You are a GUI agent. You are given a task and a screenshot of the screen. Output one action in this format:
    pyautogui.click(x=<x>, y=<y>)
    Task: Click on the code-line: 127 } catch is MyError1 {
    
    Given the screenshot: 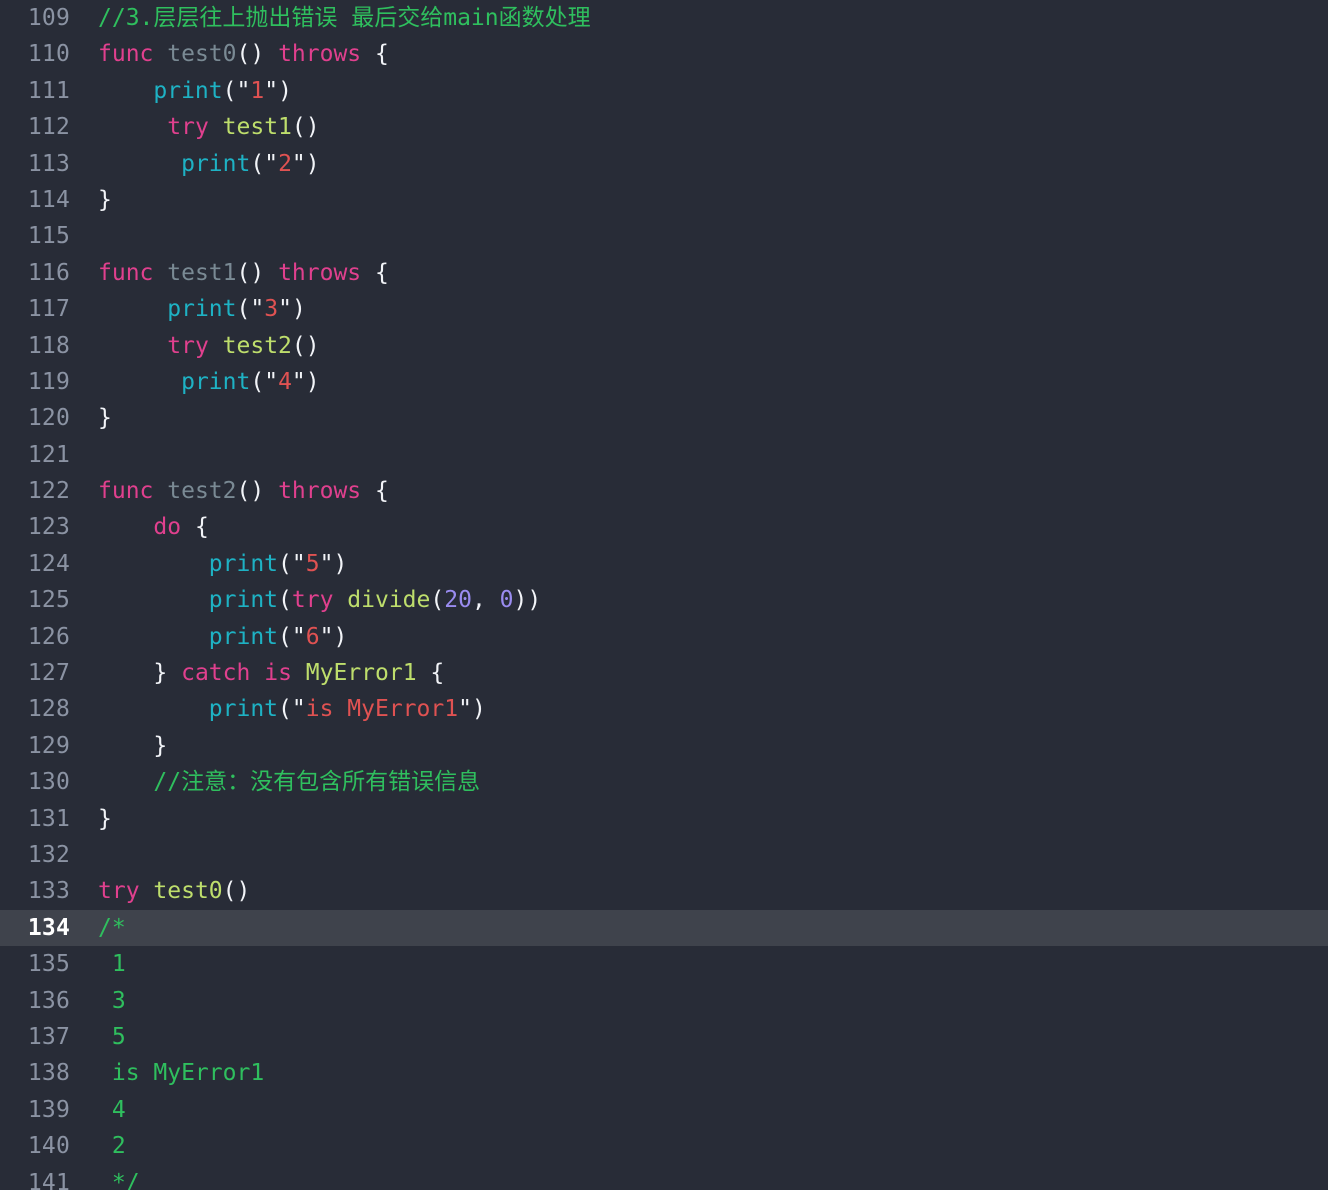 What is the action you would take?
    pyautogui.click(x=664, y=673)
    